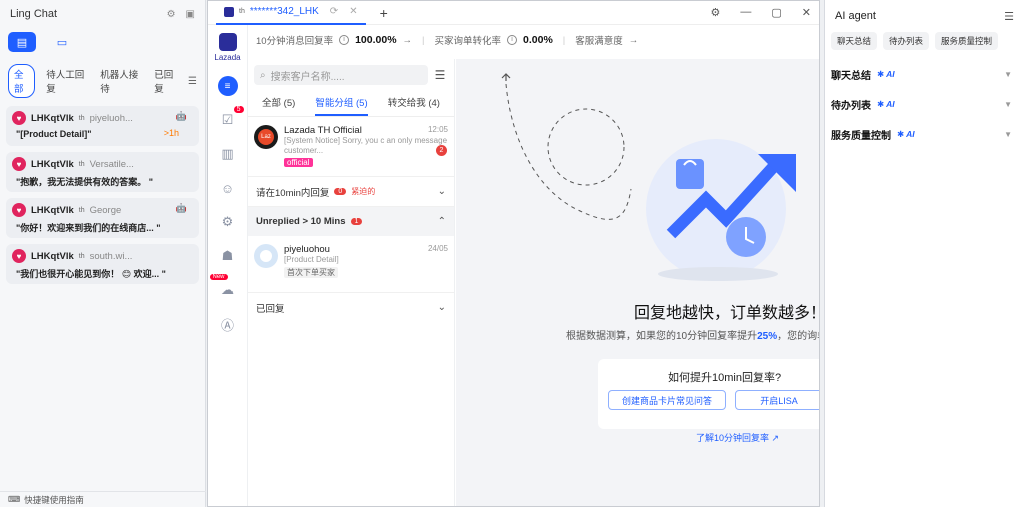  I want to click on tab-service-quality: 服务质量控制, so click(967, 41).